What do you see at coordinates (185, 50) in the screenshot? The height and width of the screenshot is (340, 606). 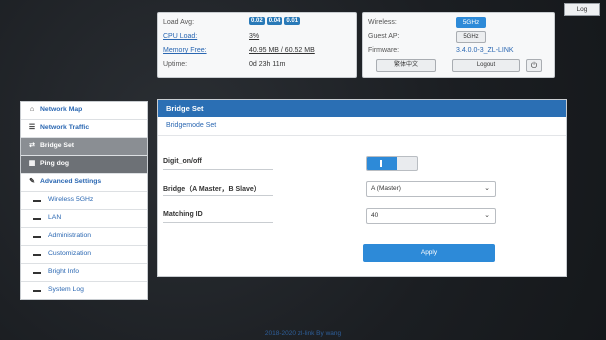 I see `memory-free-link: Memory Free:` at bounding box center [185, 50].